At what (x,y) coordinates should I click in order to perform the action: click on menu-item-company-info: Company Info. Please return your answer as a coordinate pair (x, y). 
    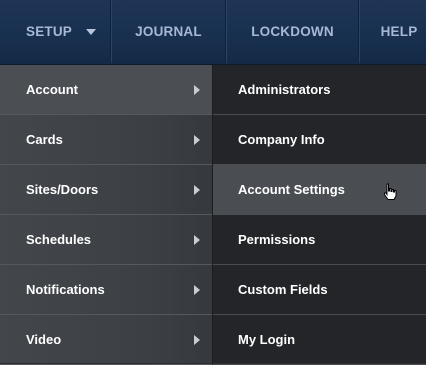
    Looking at the image, I should click on (319, 140).